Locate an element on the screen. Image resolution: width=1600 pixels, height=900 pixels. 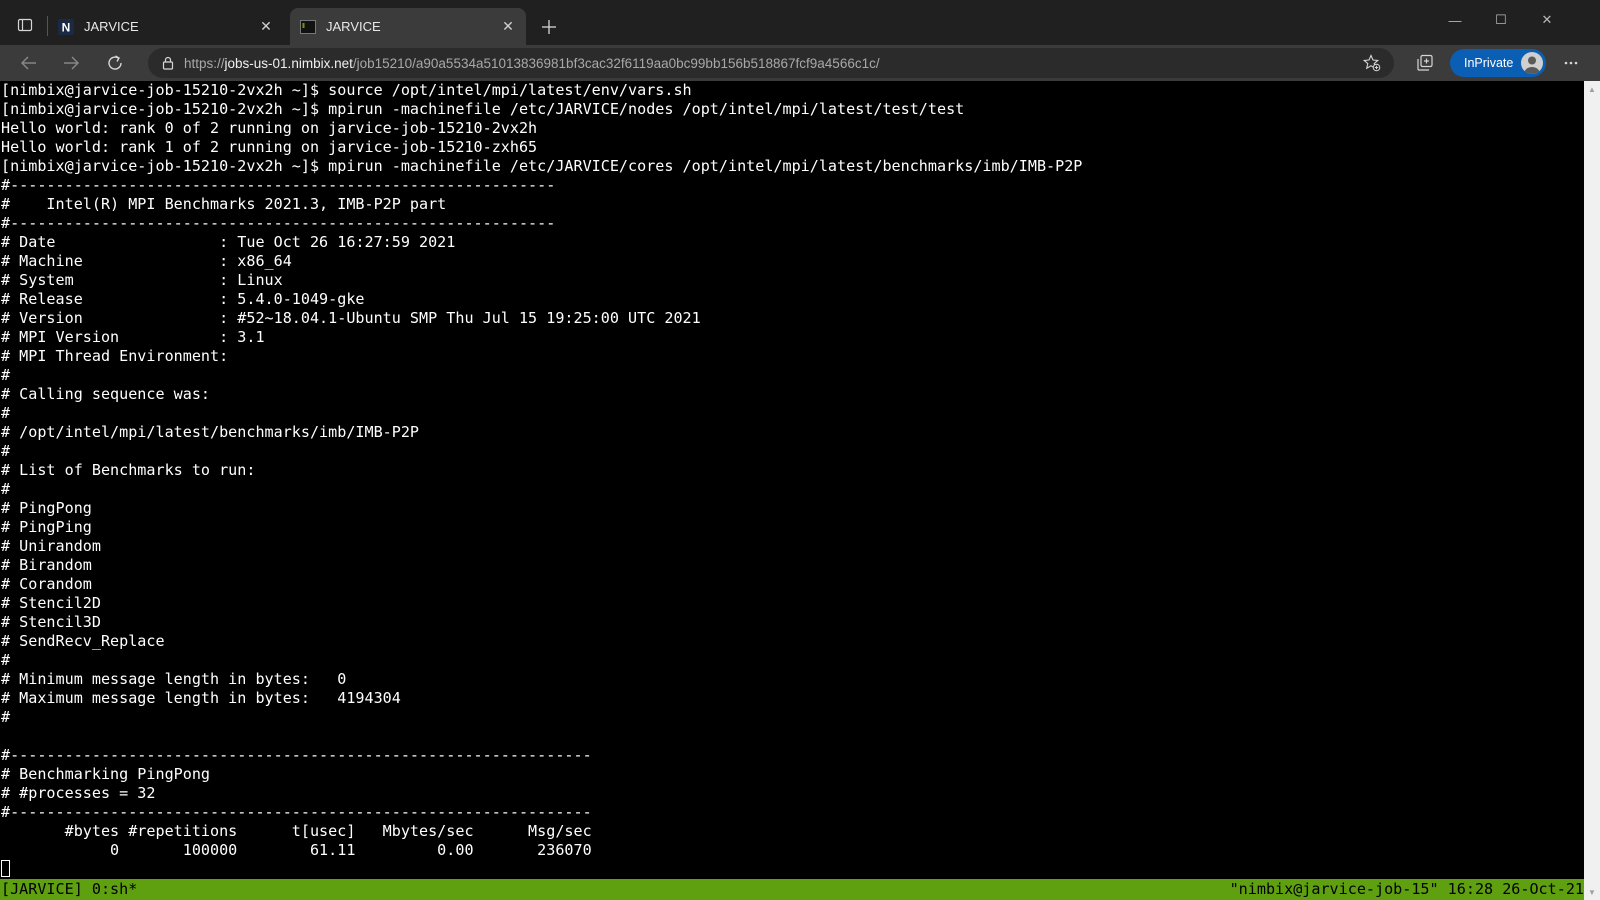
forward-button is located at coordinates (71, 63).